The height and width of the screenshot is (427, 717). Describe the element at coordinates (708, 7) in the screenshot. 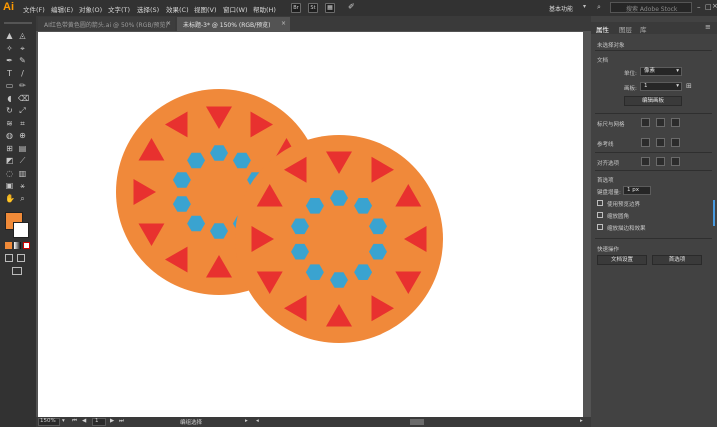

I see `maximize-icon: □` at that location.